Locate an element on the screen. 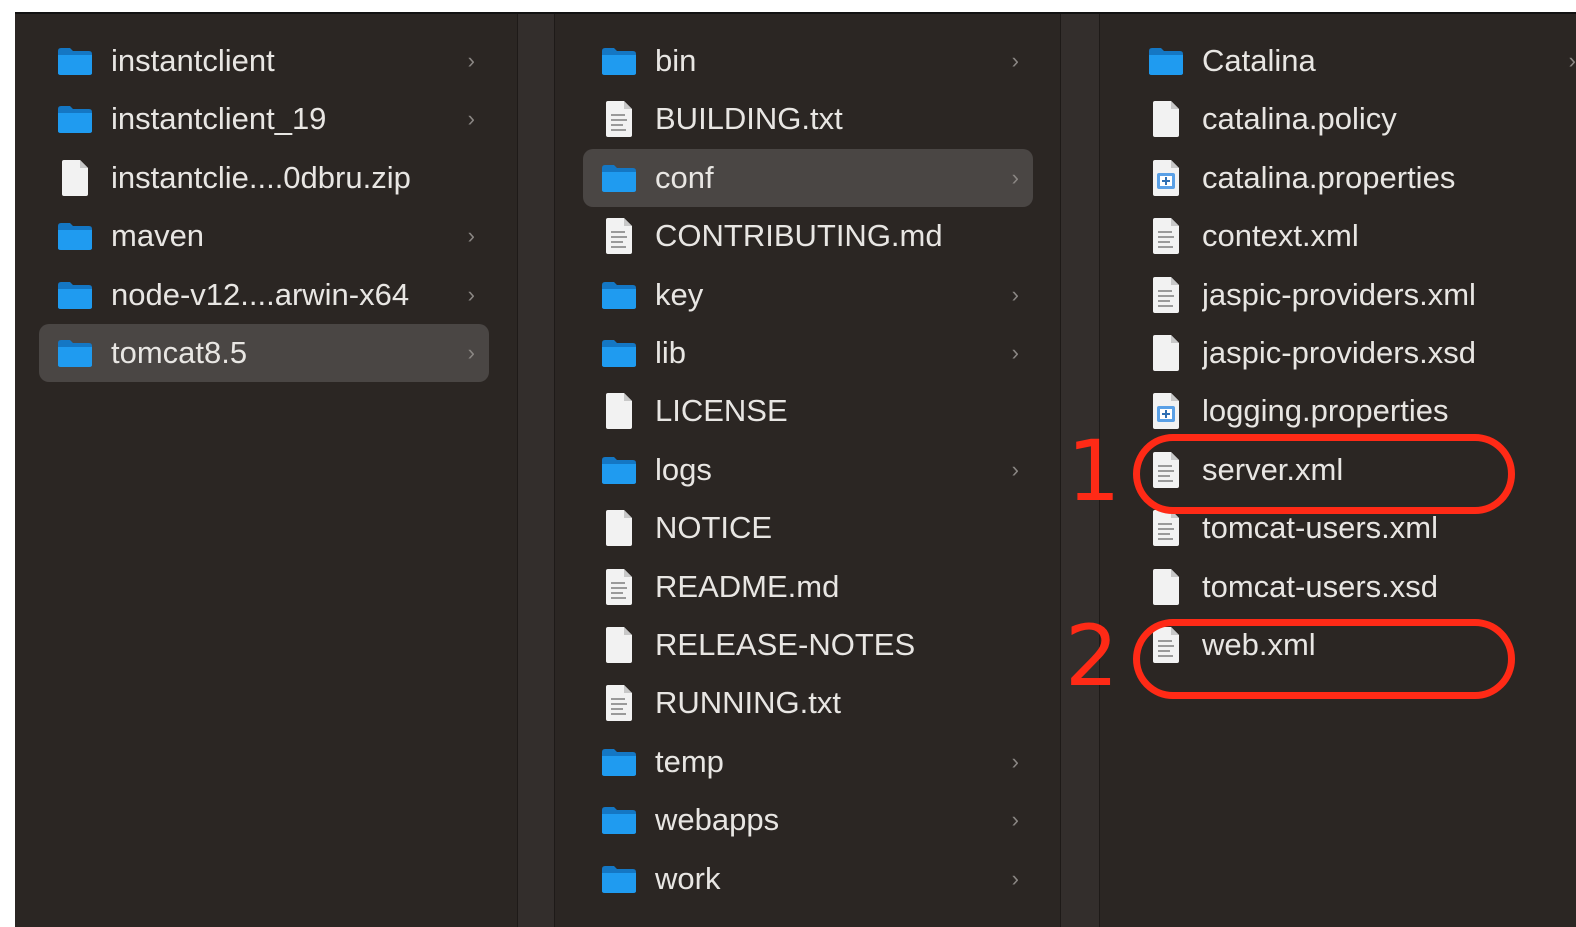 This screenshot has width=1576, height=927. file-item-jaspic-providers-xsd: jaspic-providers.xsd is located at coordinates (1353, 353).